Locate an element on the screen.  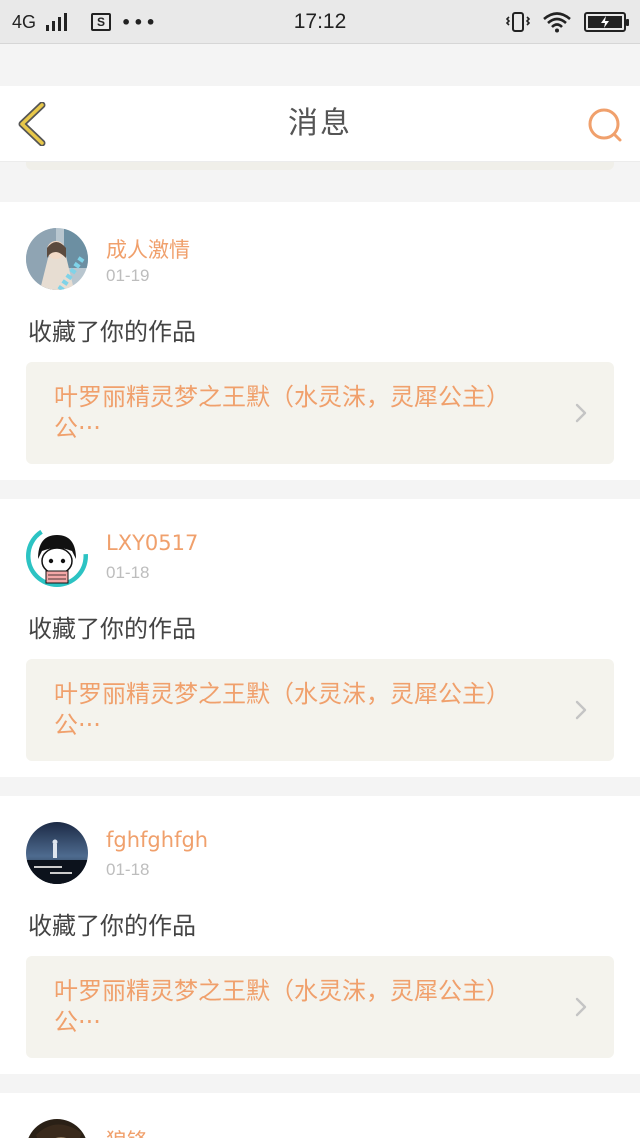
battery-icon is located at coordinates (606, 22).